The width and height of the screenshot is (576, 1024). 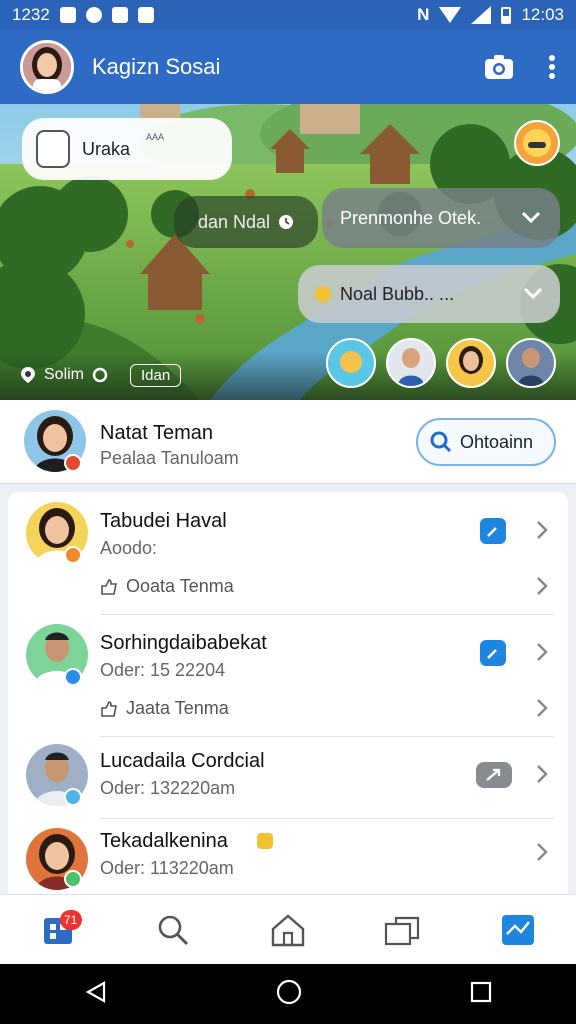 I want to click on lock-icon, so click(x=119, y=15).